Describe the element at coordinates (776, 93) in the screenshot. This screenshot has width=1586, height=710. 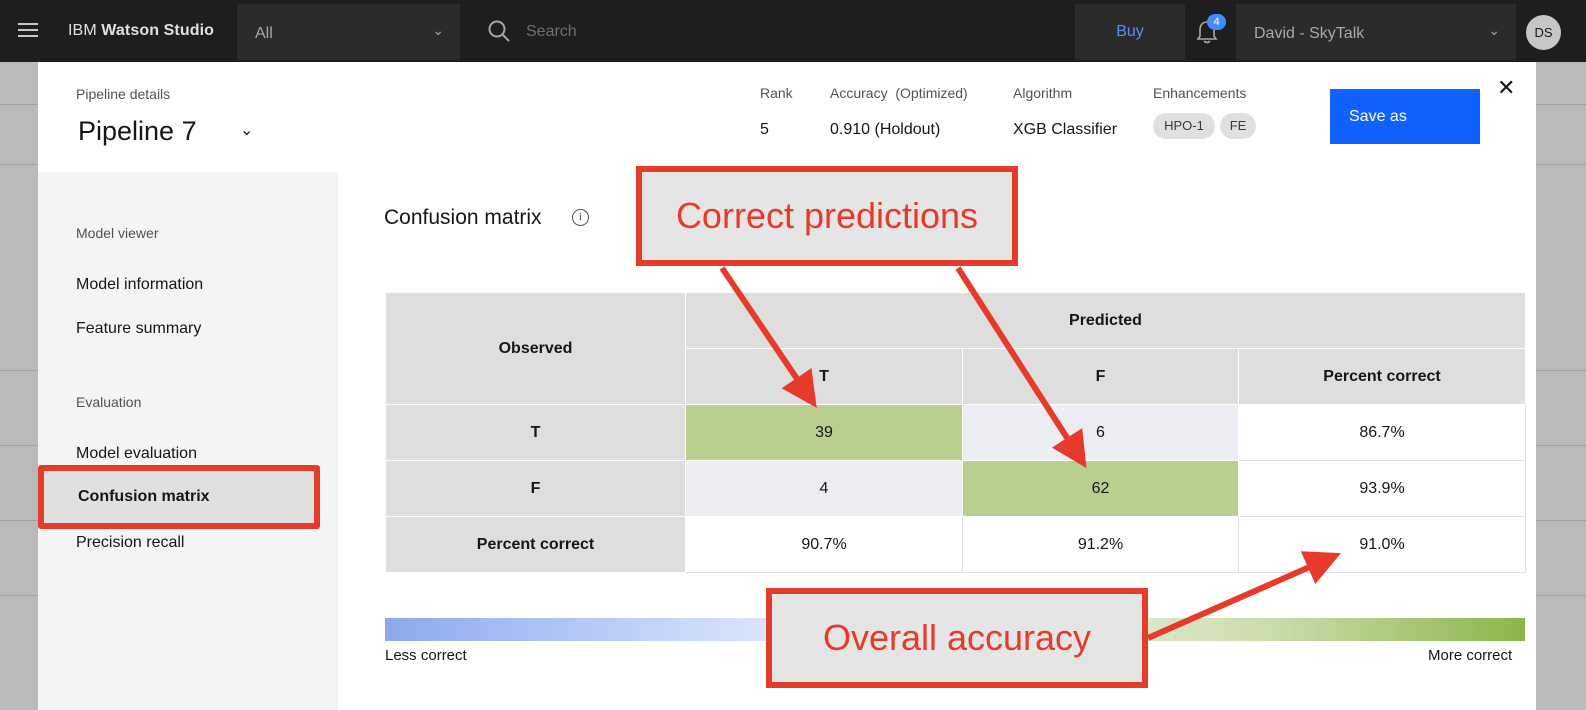
I see `rank-label: Rank` at that location.